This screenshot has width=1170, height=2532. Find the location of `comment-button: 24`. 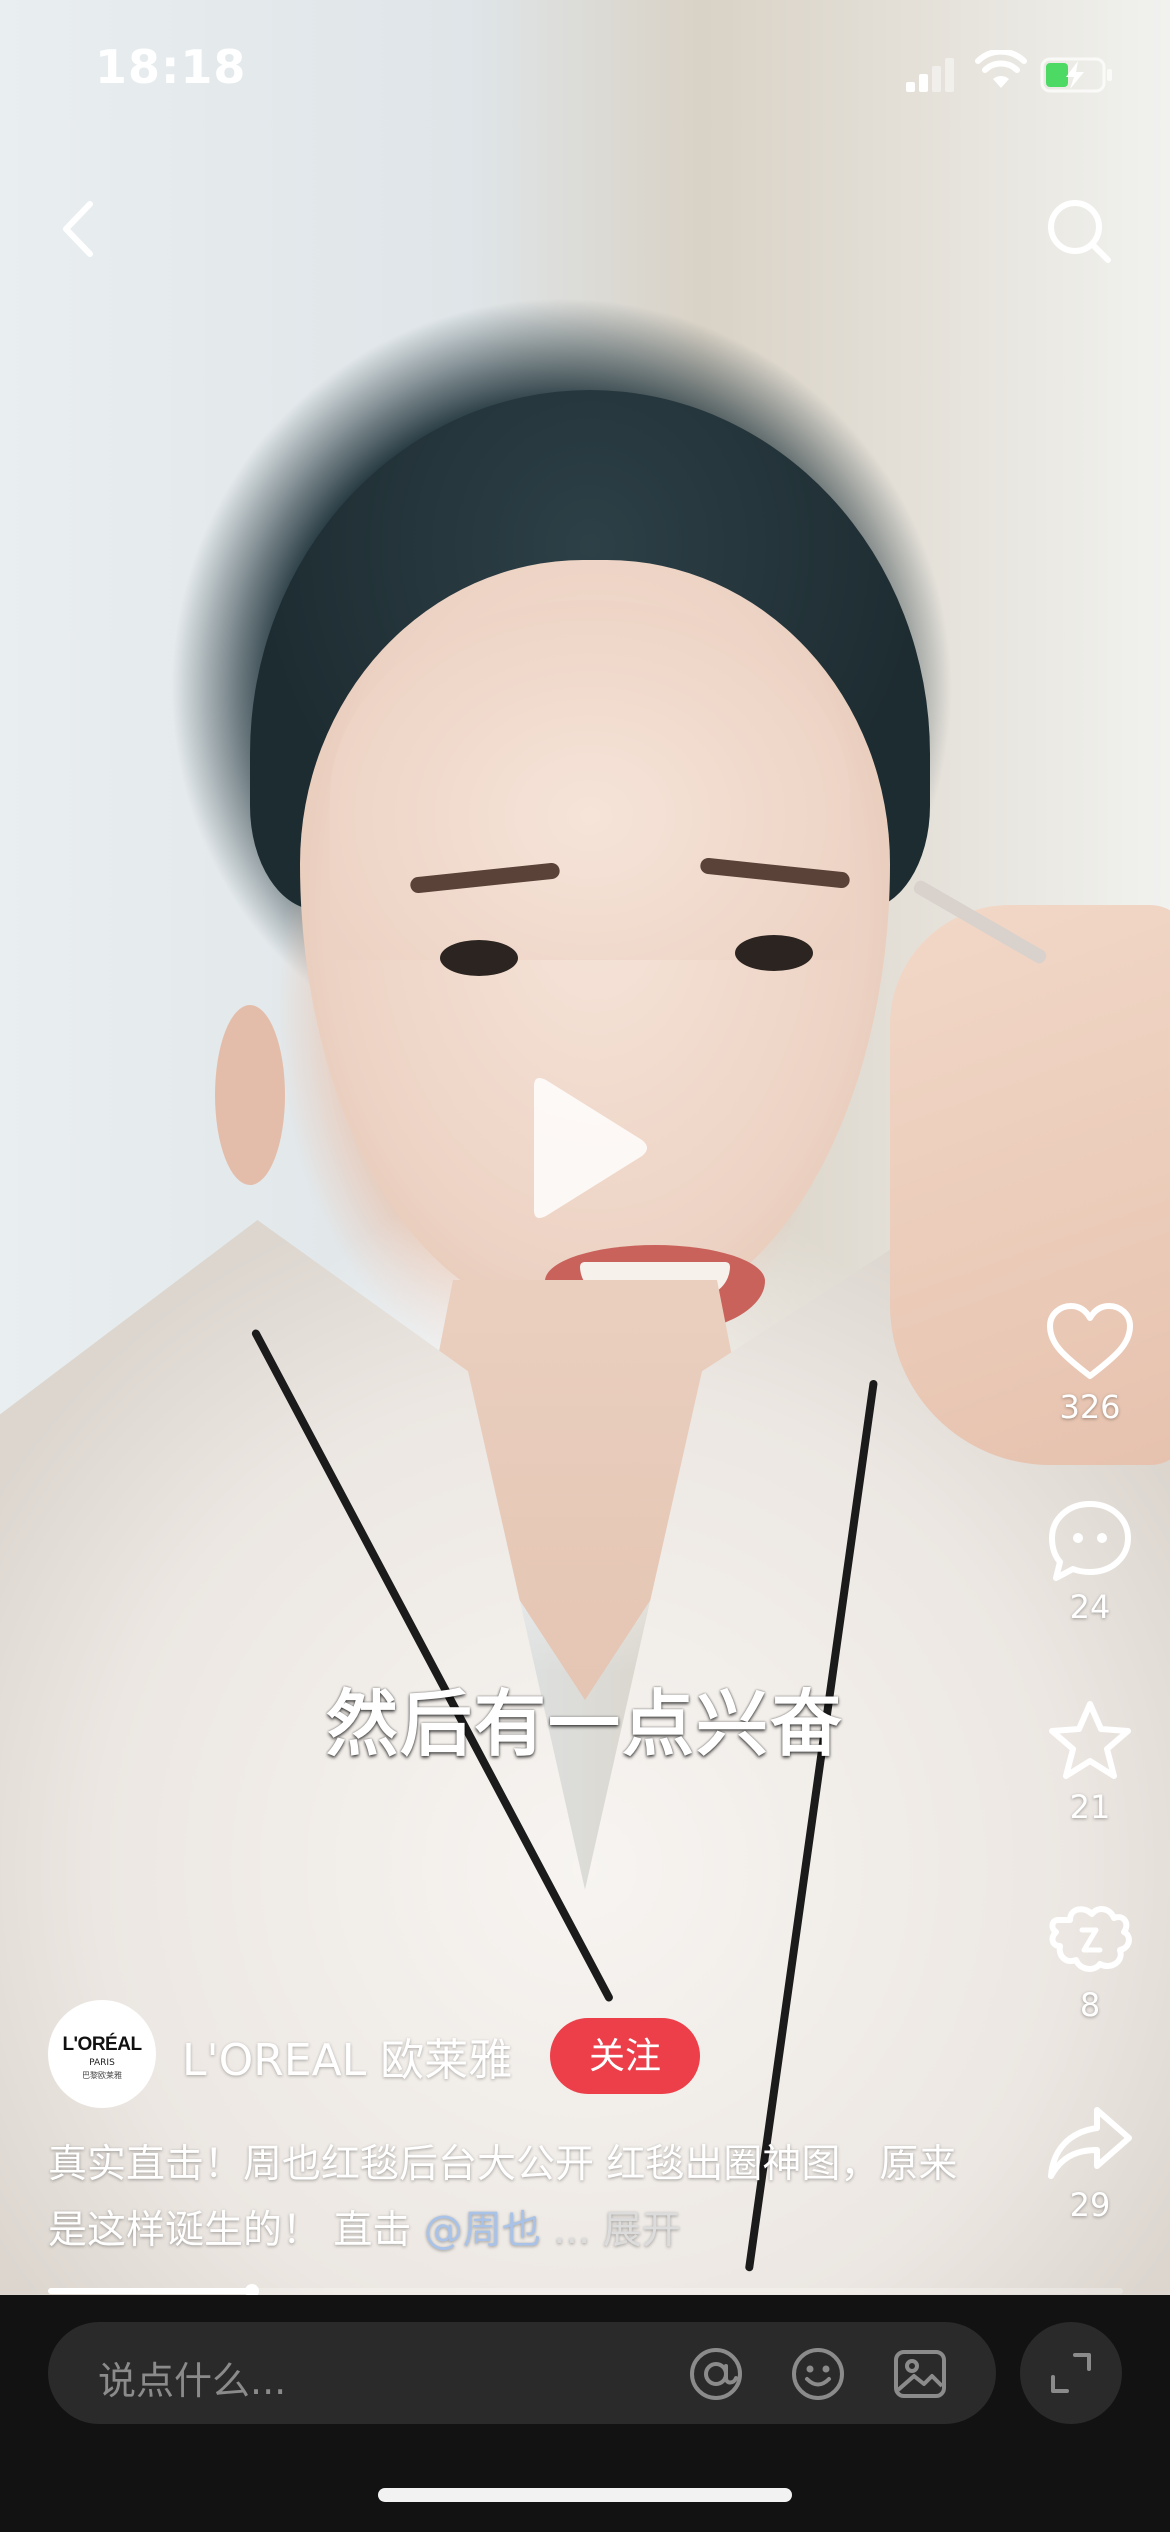

comment-button: 24 is located at coordinates (1090, 1562).